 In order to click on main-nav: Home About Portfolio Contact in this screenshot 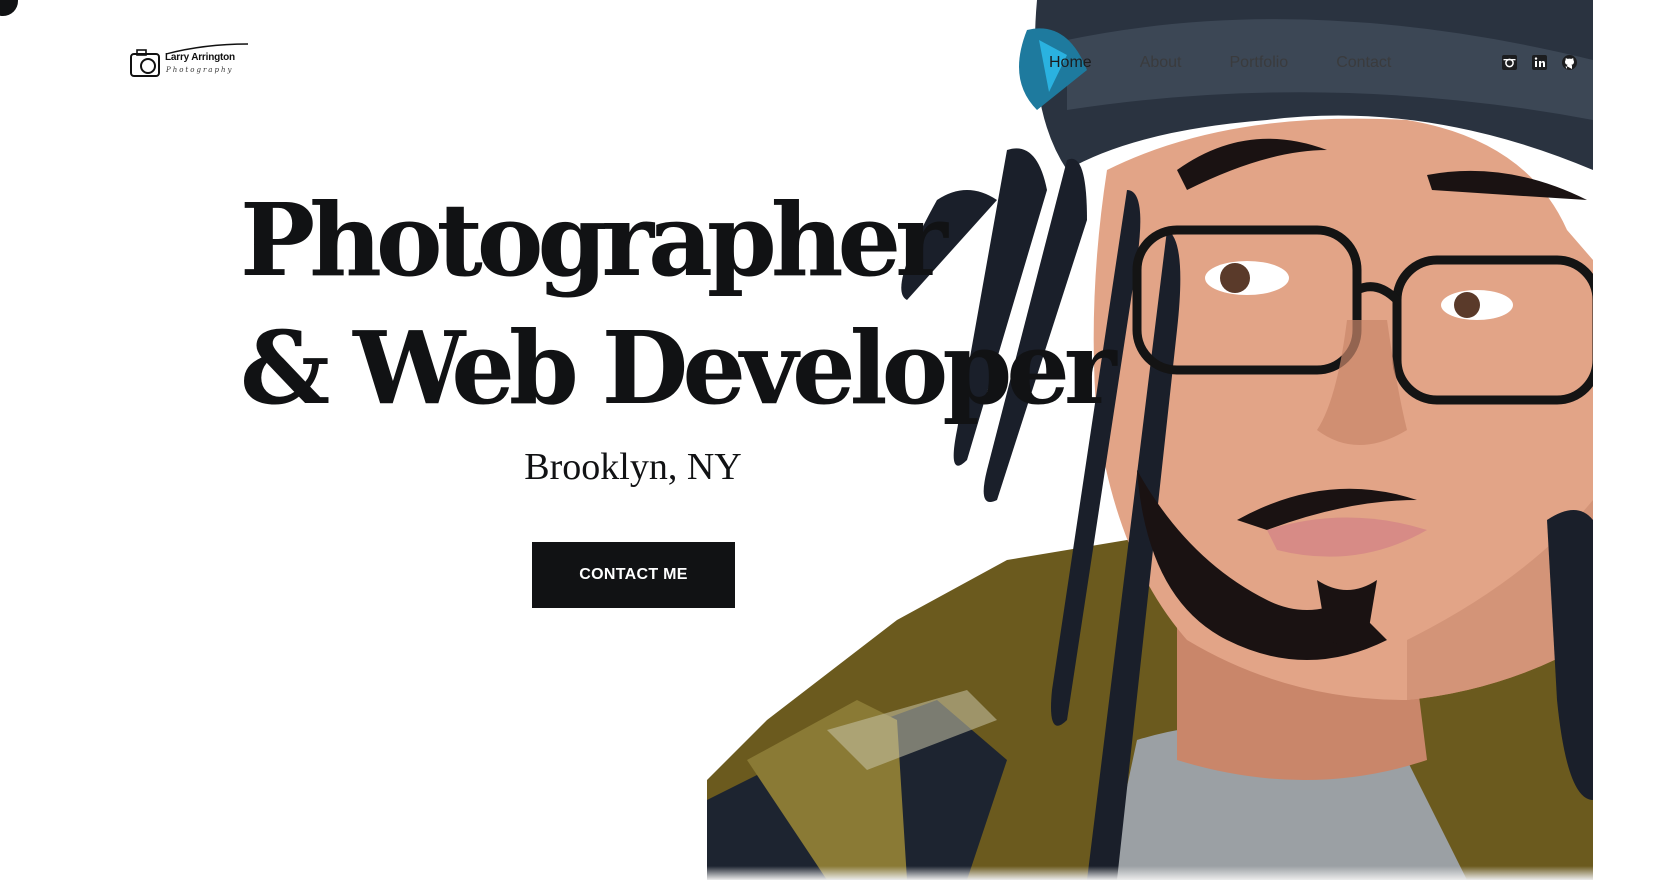, I will do `click(1244, 63)`.